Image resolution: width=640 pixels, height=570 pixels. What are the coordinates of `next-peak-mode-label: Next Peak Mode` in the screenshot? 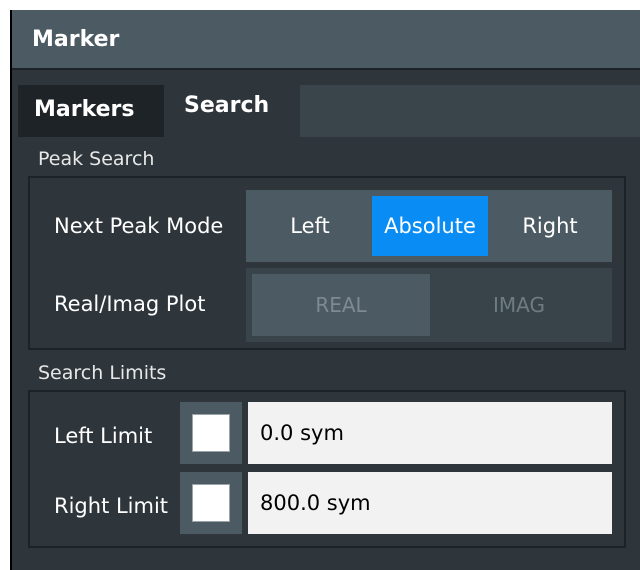 It's located at (139, 226).